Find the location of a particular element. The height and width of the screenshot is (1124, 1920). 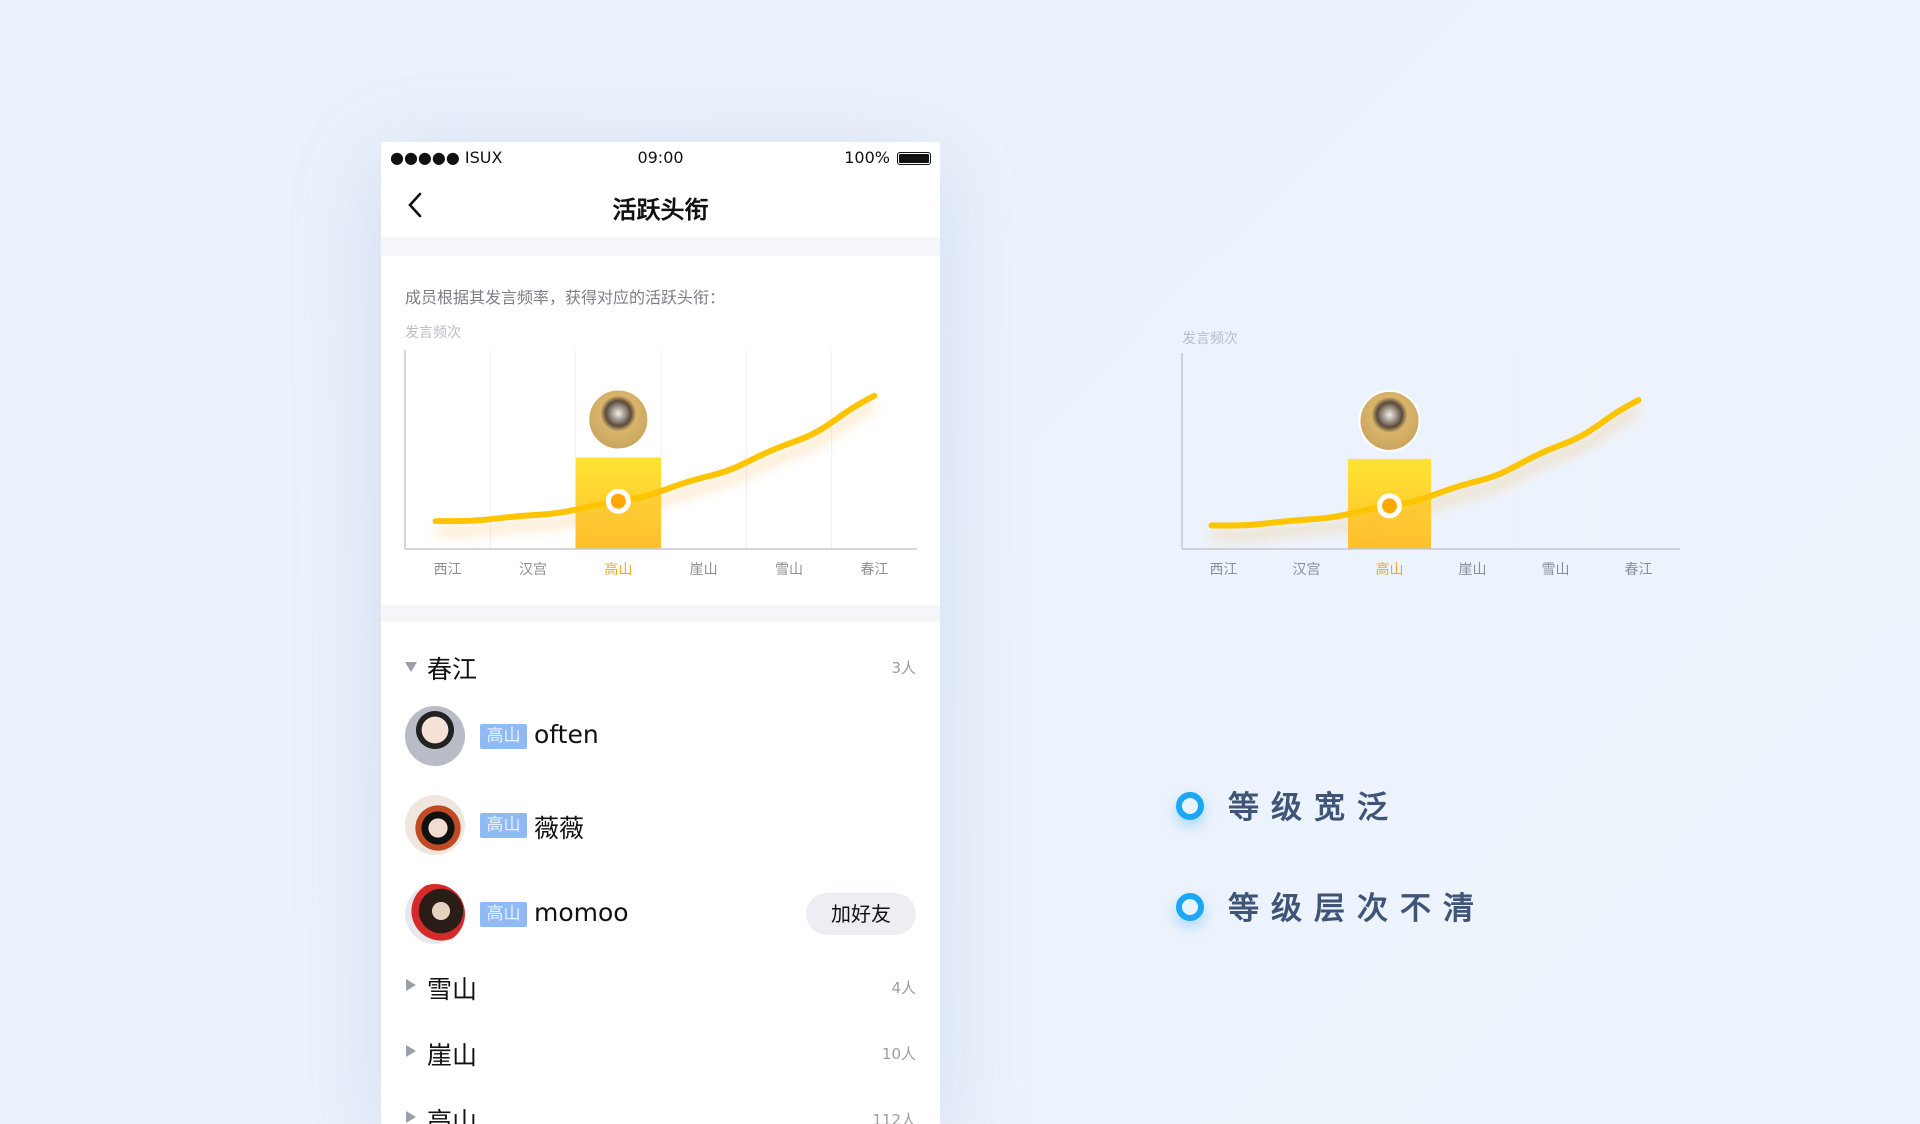

member-row: 高山 often is located at coordinates (660, 736).